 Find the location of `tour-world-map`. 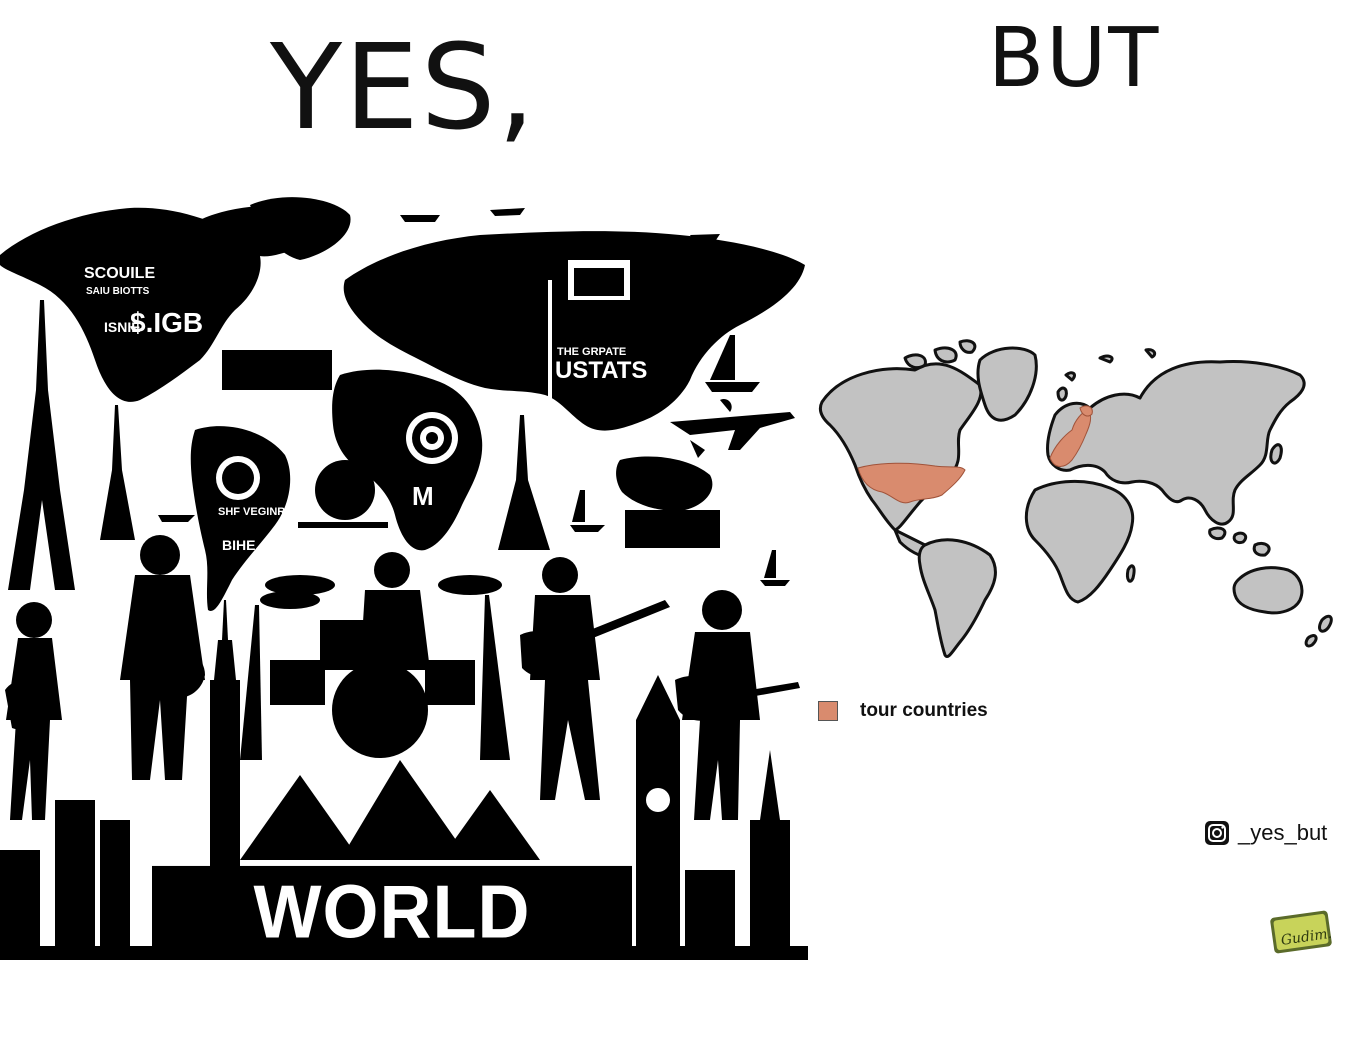

tour-world-map is located at coordinates (1075, 498).